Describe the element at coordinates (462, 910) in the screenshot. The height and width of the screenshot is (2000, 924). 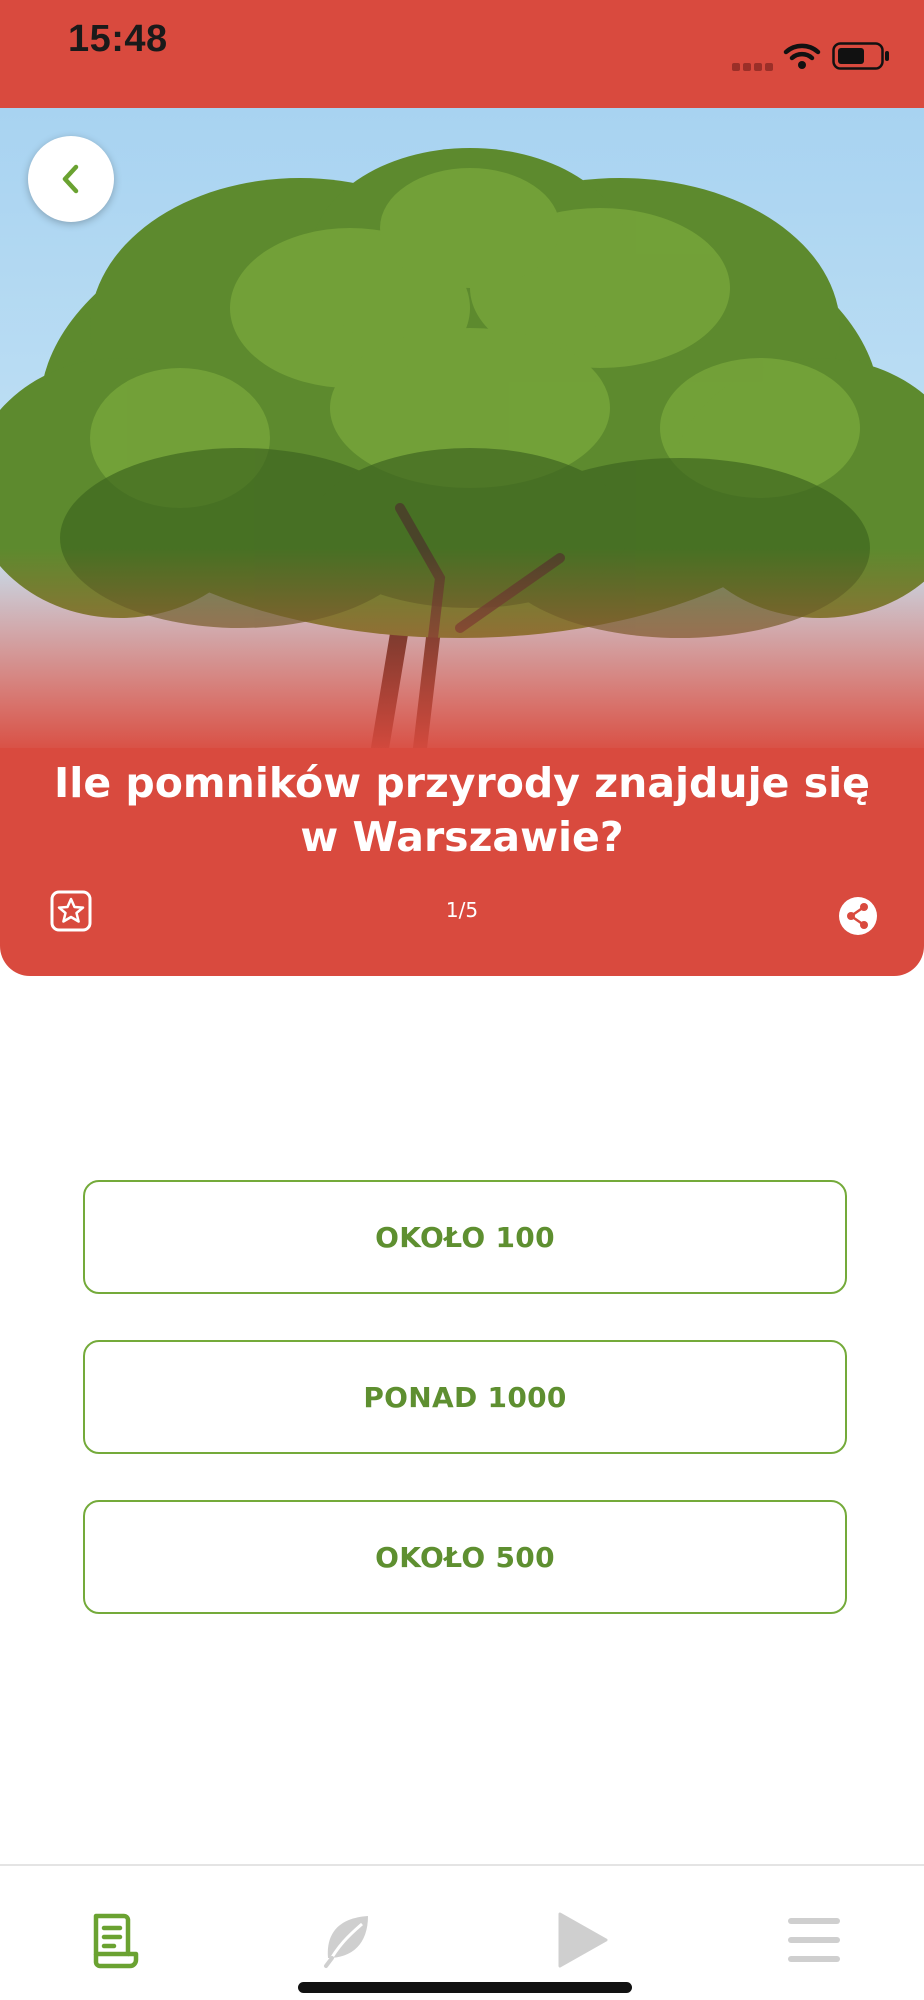
I see `progress-label: 1/5` at that location.